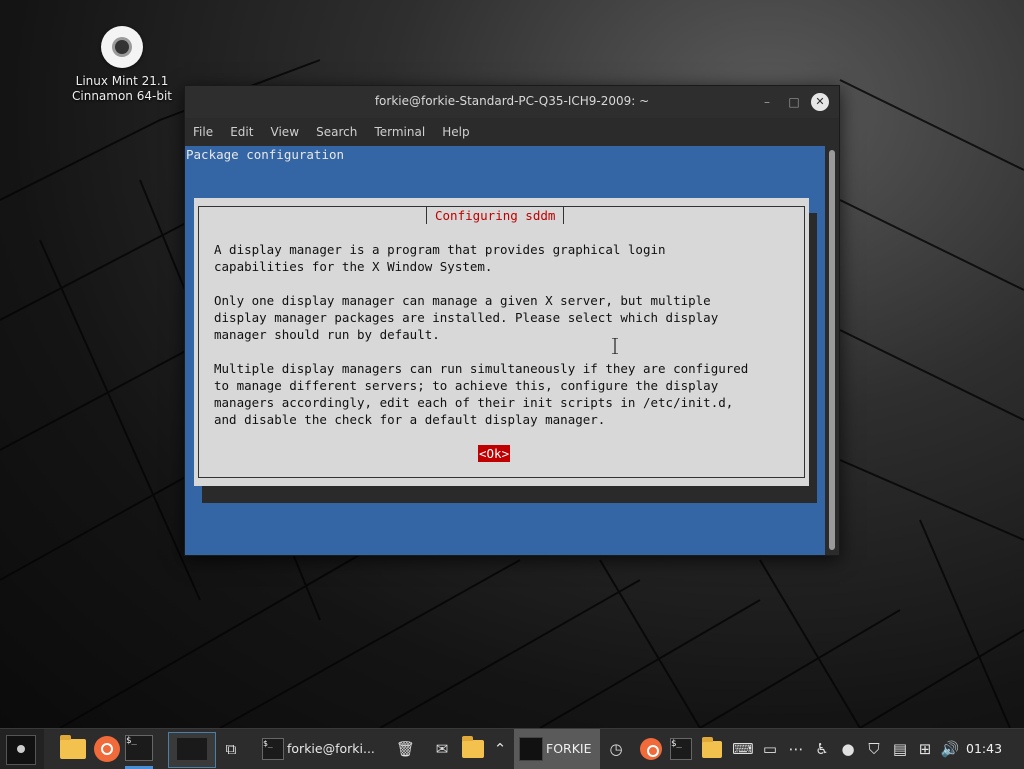 The height and width of the screenshot is (769, 1024). I want to click on more-icon: ⋯, so click(796, 749).